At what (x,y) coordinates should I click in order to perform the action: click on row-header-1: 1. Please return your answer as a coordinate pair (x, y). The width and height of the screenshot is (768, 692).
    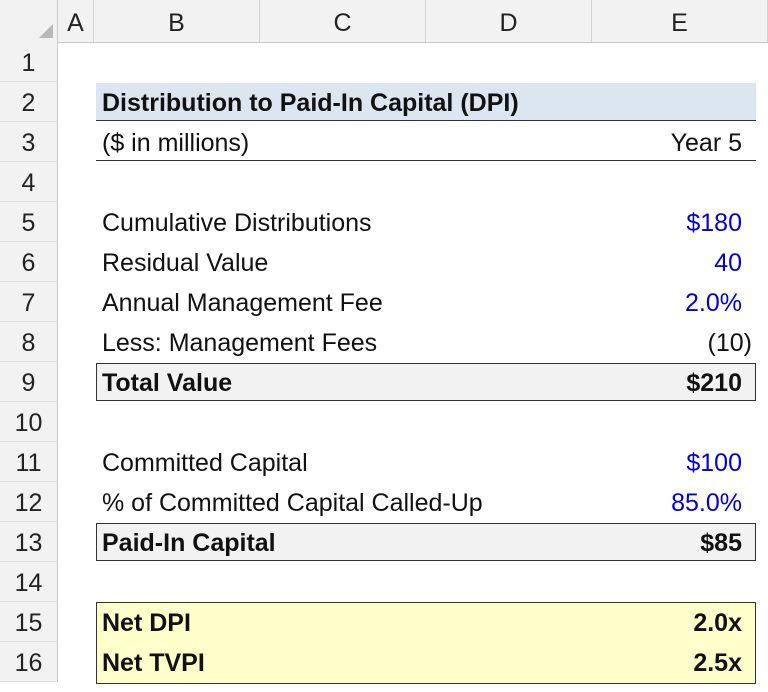
    Looking at the image, I should click on (29, 62).